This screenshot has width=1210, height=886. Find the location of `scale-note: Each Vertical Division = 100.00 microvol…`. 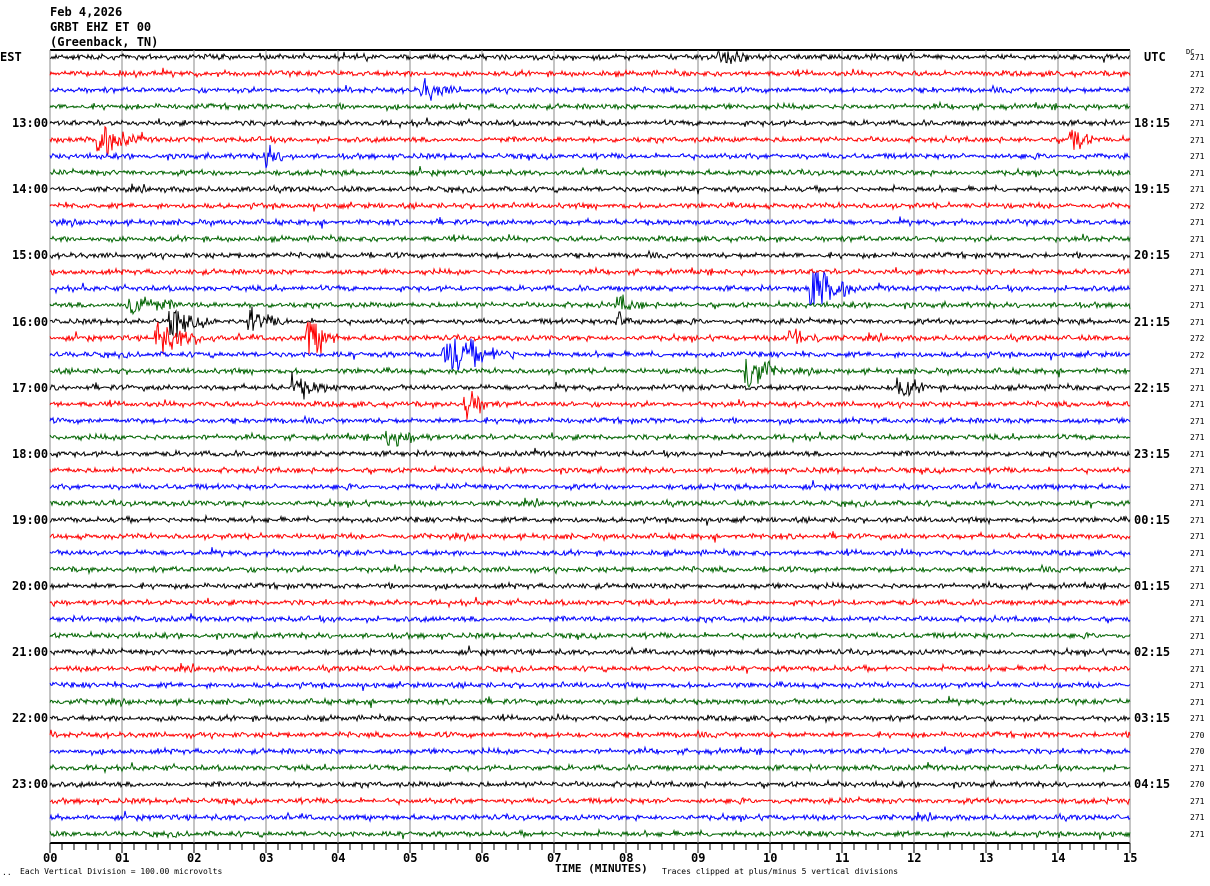

scale-note: Each Vertical Division = 100.00 microvol… is located at coordinates (121, 871).